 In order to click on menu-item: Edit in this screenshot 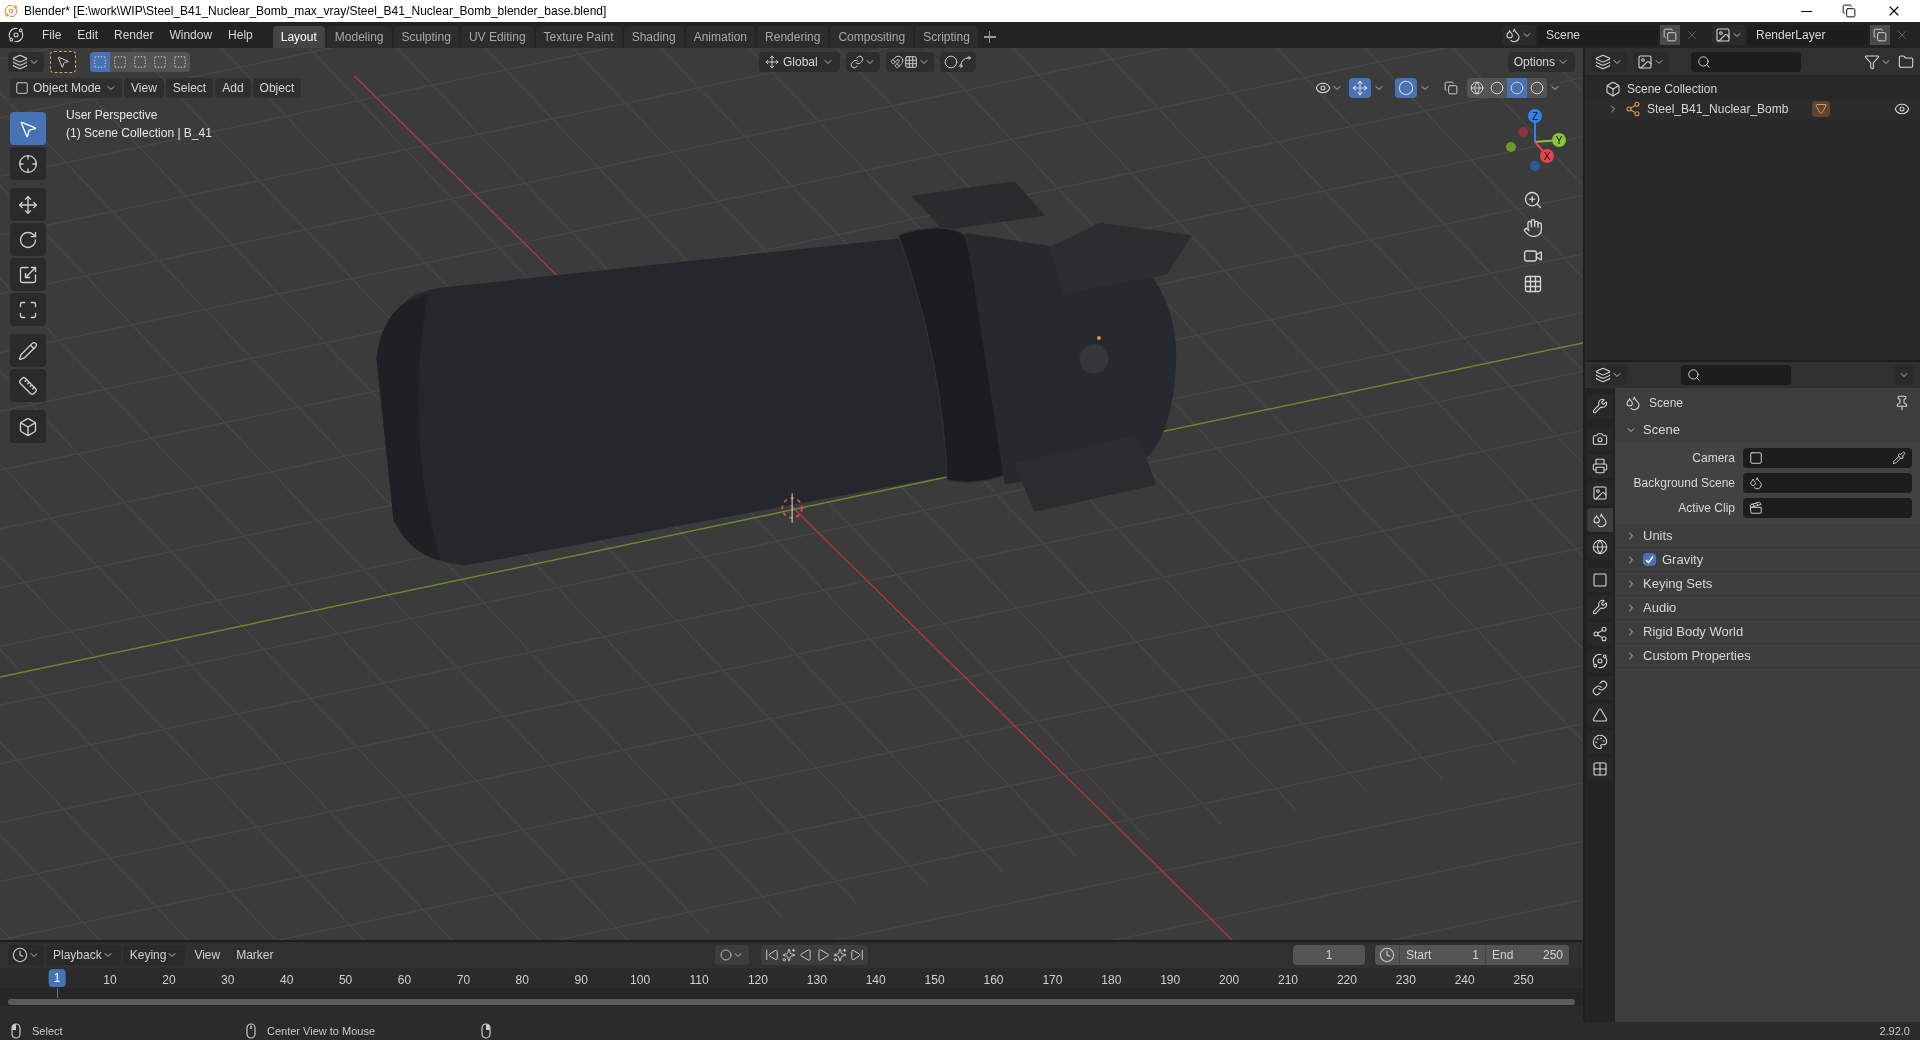, I will do `click(88, 35)`.